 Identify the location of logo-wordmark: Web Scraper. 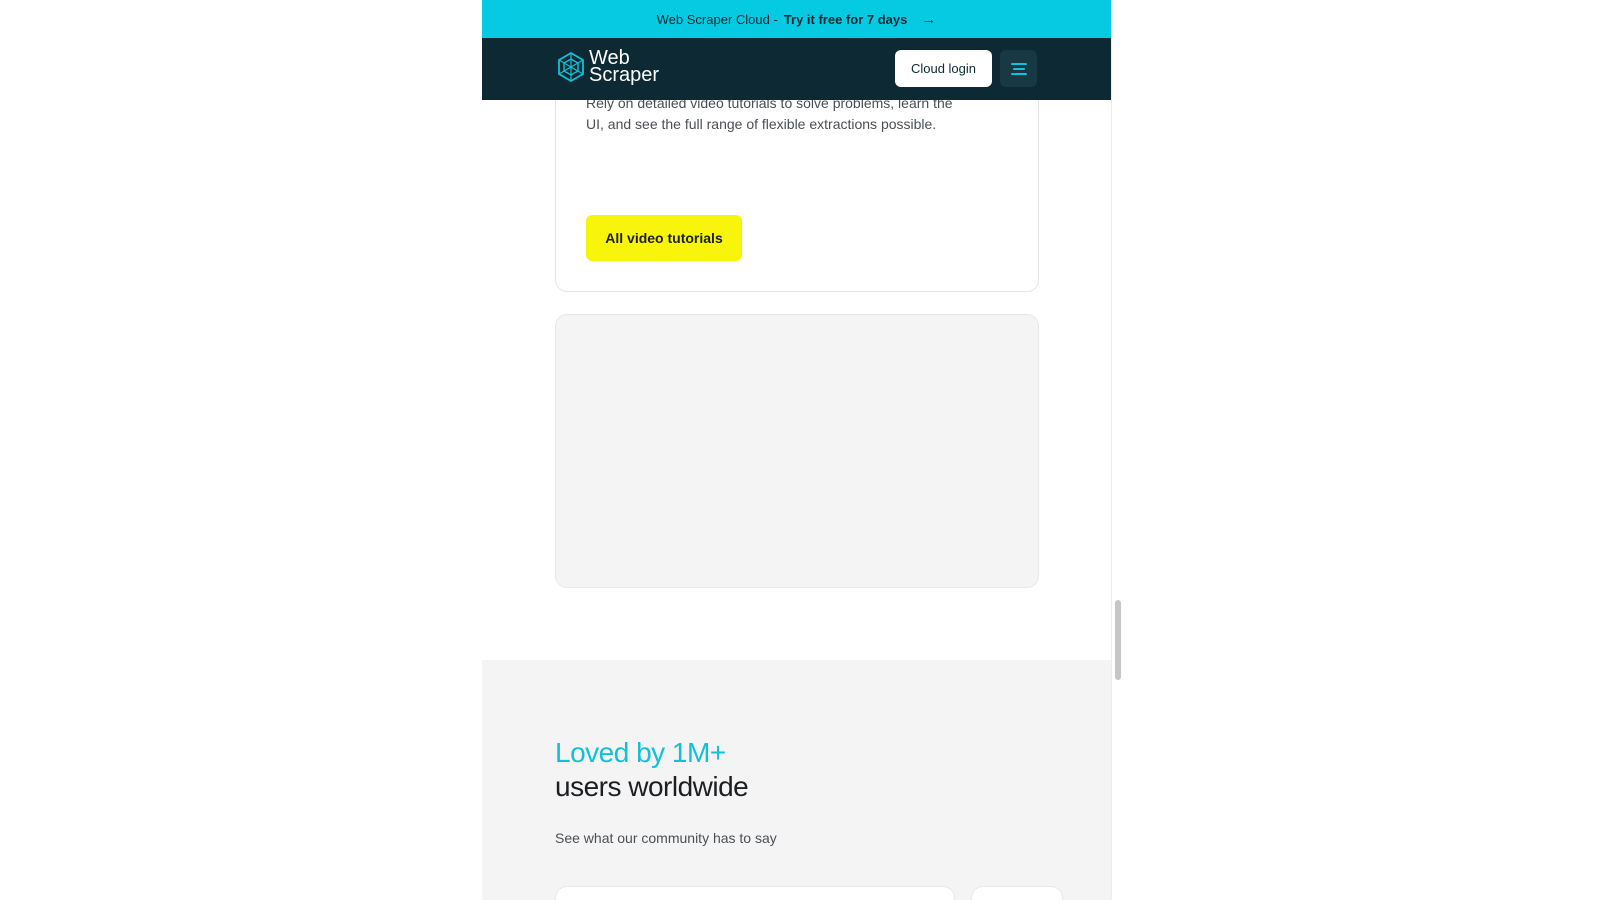
(624, 67).